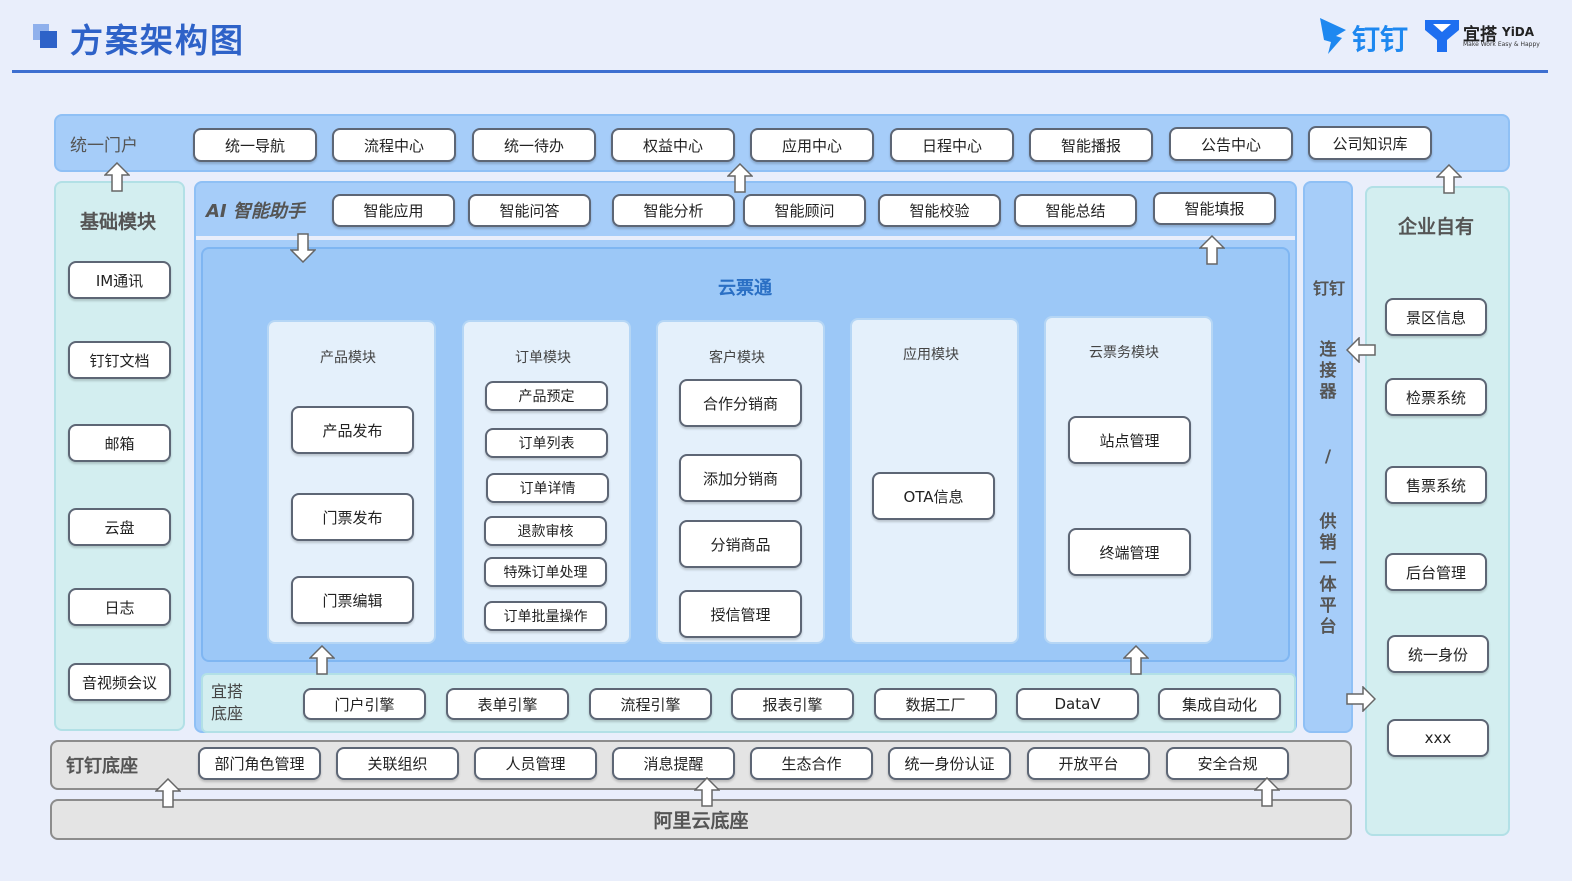 The image size is (1572, 881). Describe the element at coordinates (547, 488) in the screenshot. I see `order-item-detail: 订单详情` at that location.